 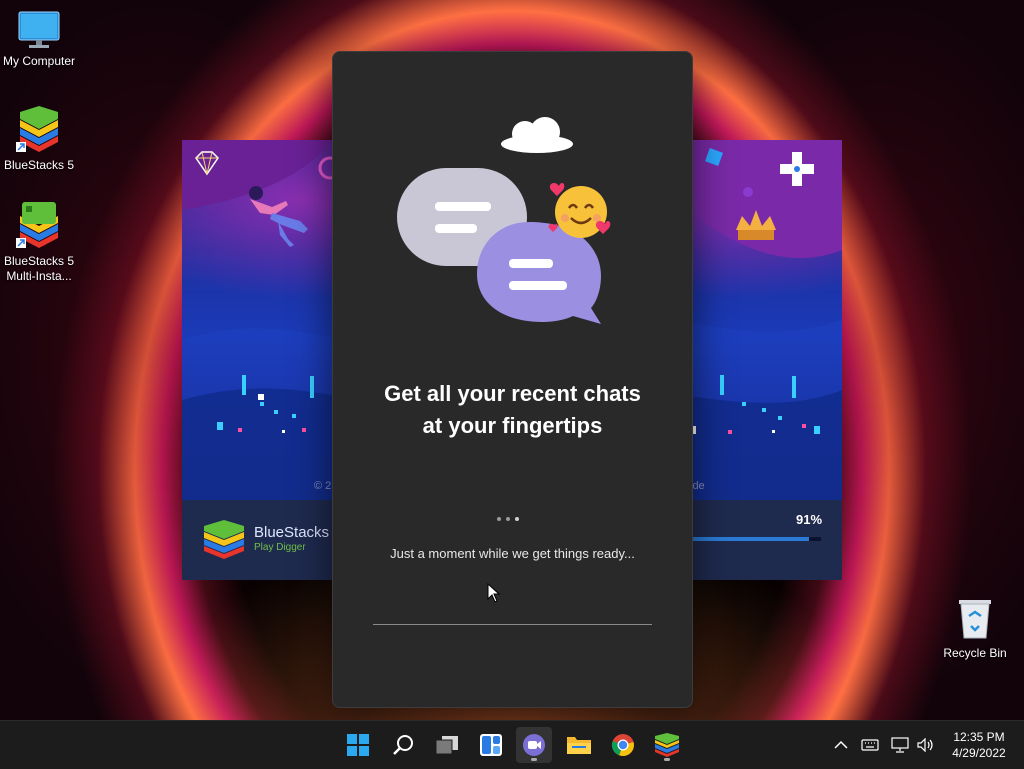 I want to click on volume-button, so click(x=926, y=745).